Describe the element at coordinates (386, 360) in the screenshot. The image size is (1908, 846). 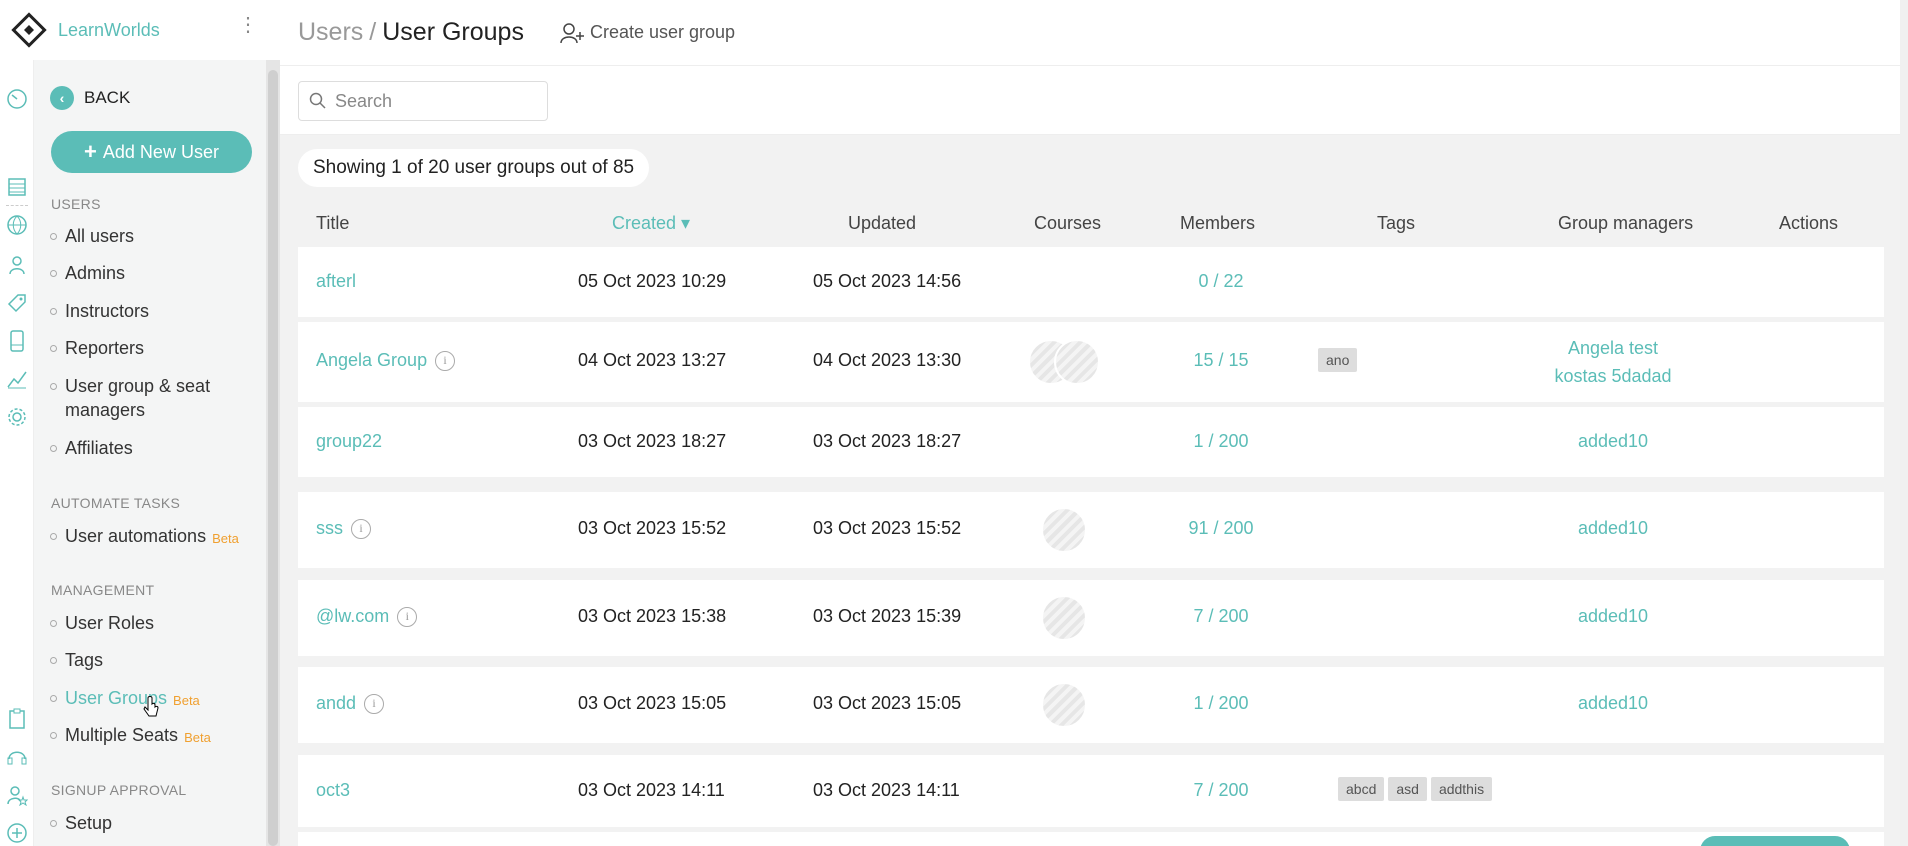
I see `group-title-link: Angela Group i` at that location.